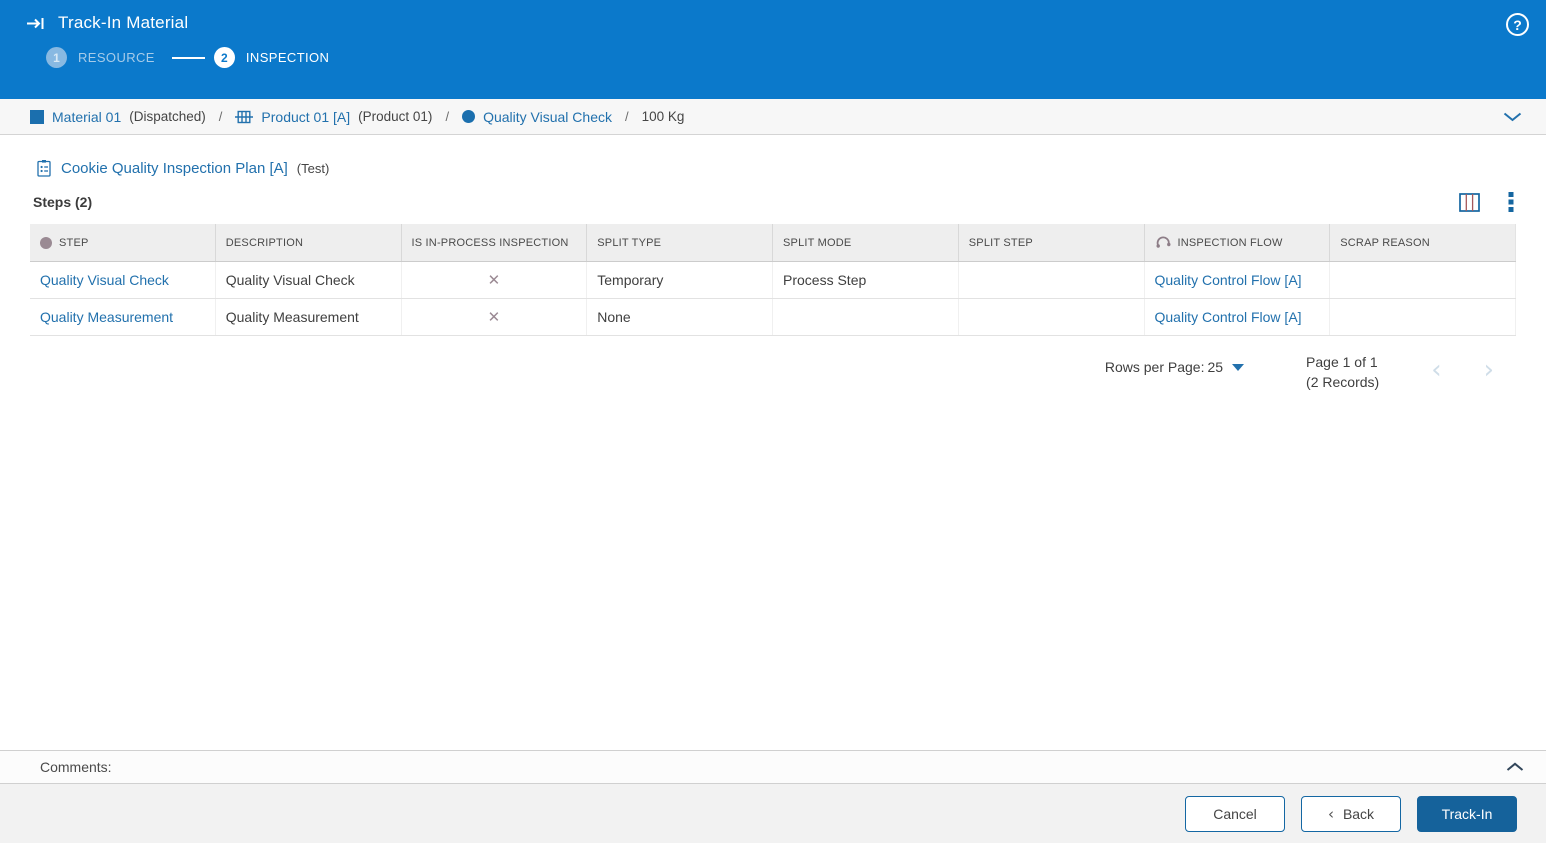  I want to click on title-row: Track-In Material, so click(773, 16).